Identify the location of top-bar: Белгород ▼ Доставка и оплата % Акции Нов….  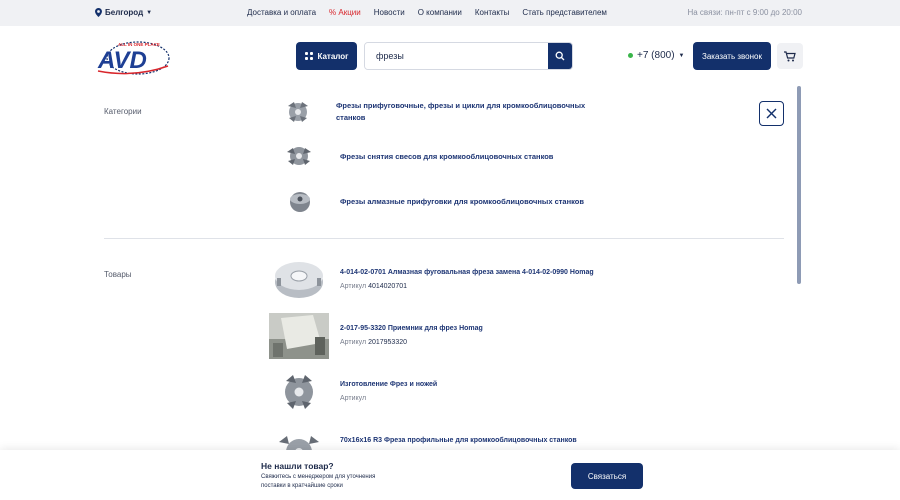
(450, 13).